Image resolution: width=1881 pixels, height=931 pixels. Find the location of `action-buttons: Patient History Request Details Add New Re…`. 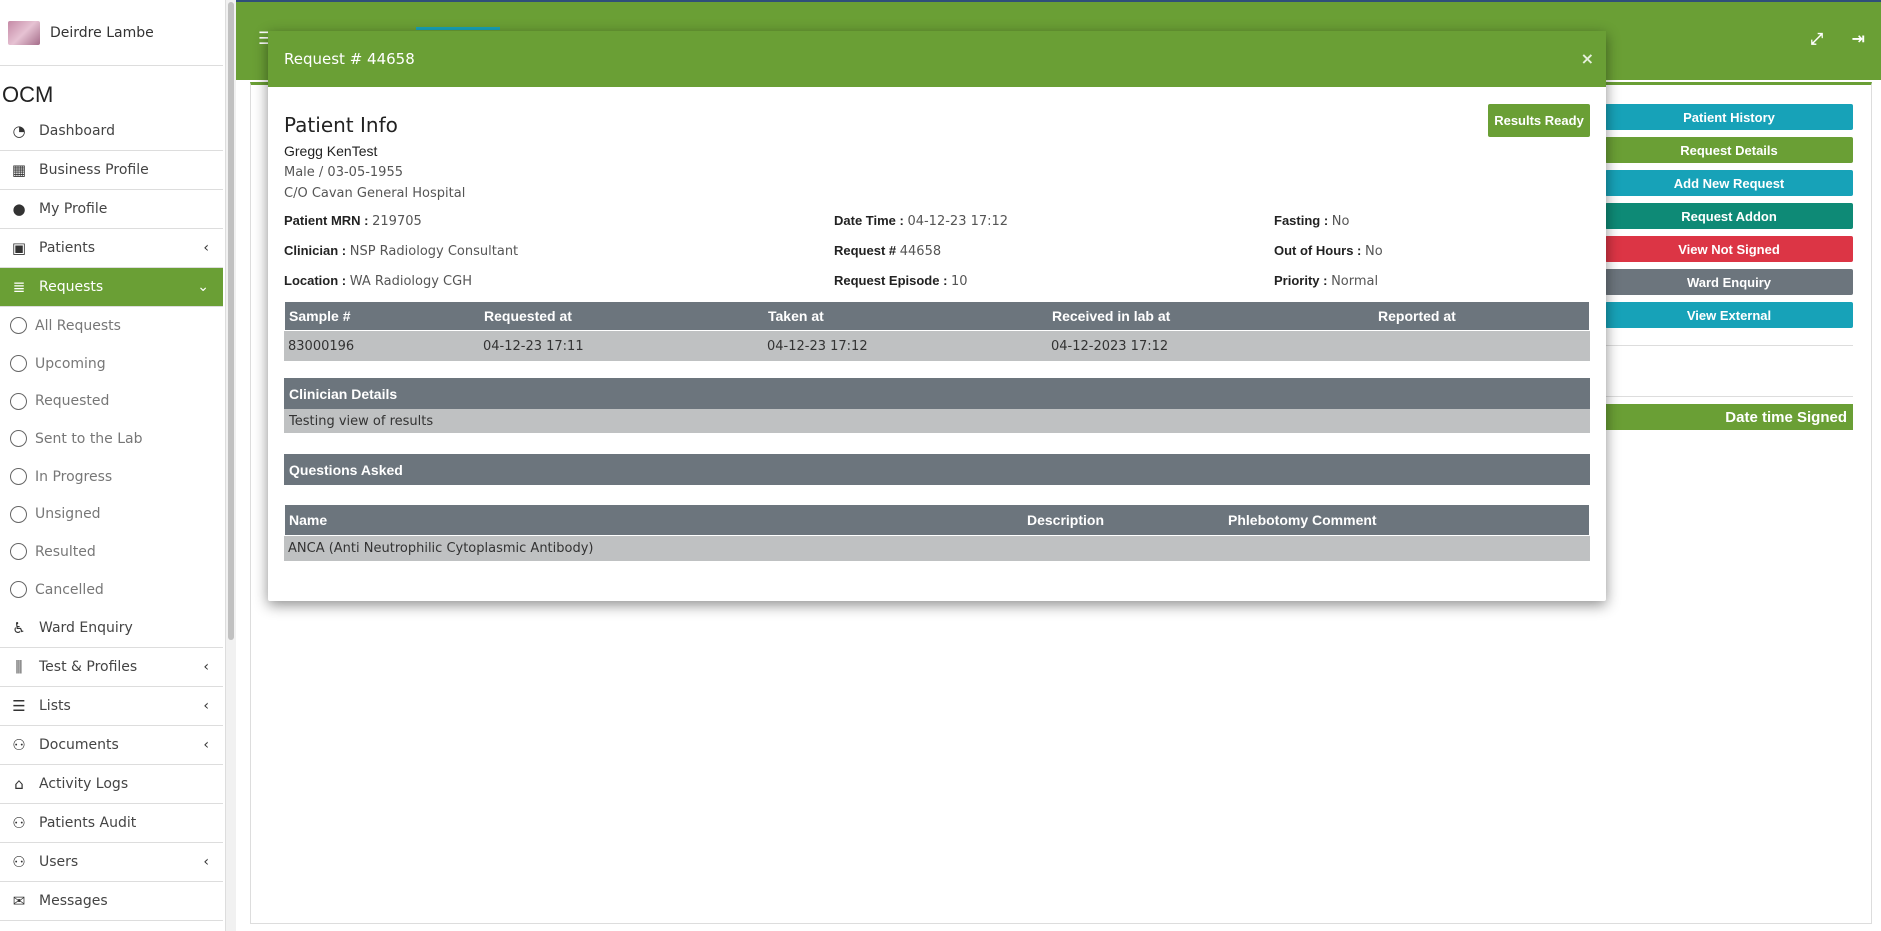

action-buttons: Patient History Request Details Add New Re… is located at coordinates (1729, 219).